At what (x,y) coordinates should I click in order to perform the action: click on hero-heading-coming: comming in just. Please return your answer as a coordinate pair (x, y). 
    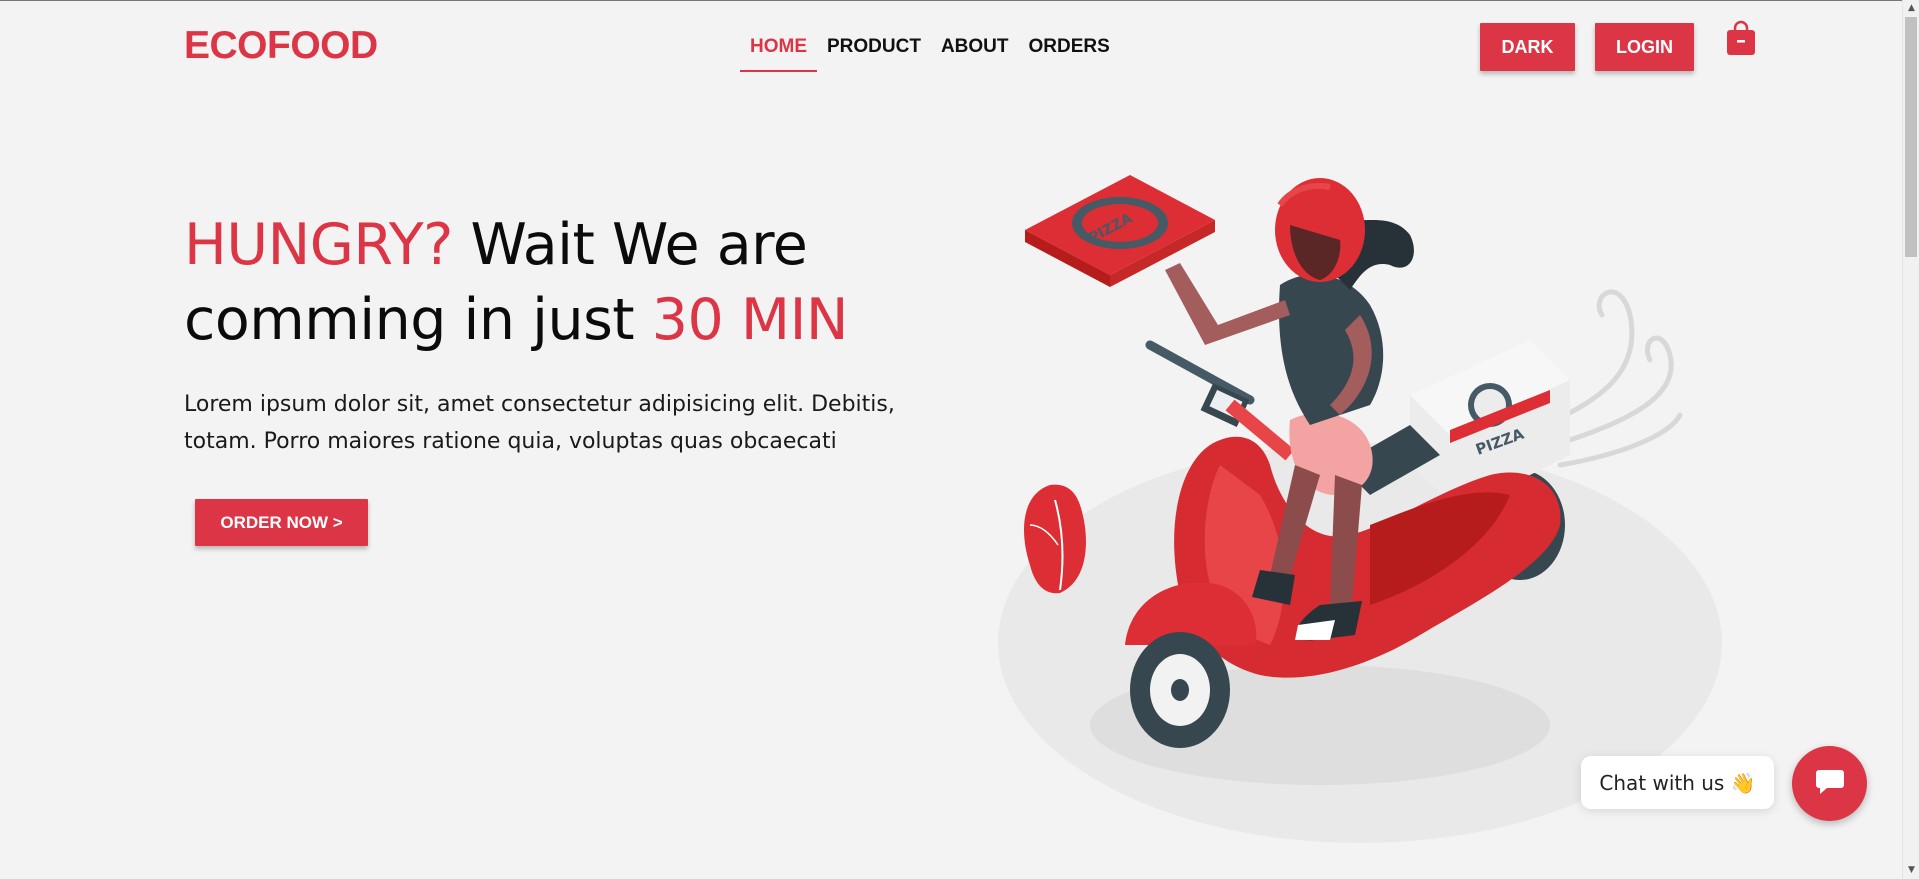
    Looking at the image, I should click on (418, 320).